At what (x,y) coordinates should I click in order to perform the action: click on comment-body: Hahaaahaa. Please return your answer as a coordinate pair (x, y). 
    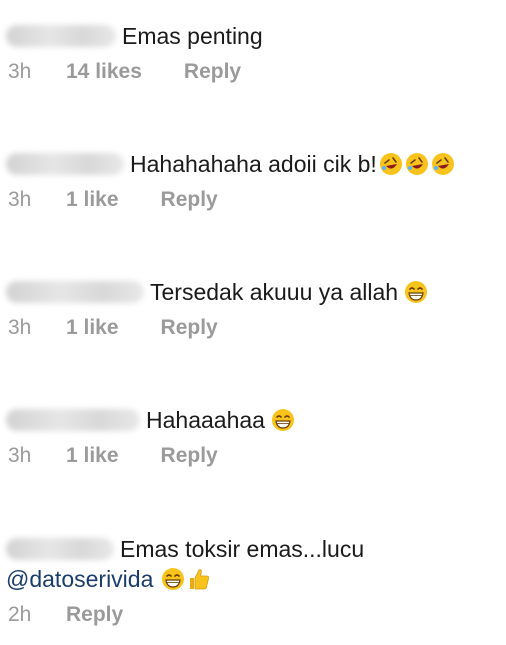
    Looking at the image, I should click on (253, 420).